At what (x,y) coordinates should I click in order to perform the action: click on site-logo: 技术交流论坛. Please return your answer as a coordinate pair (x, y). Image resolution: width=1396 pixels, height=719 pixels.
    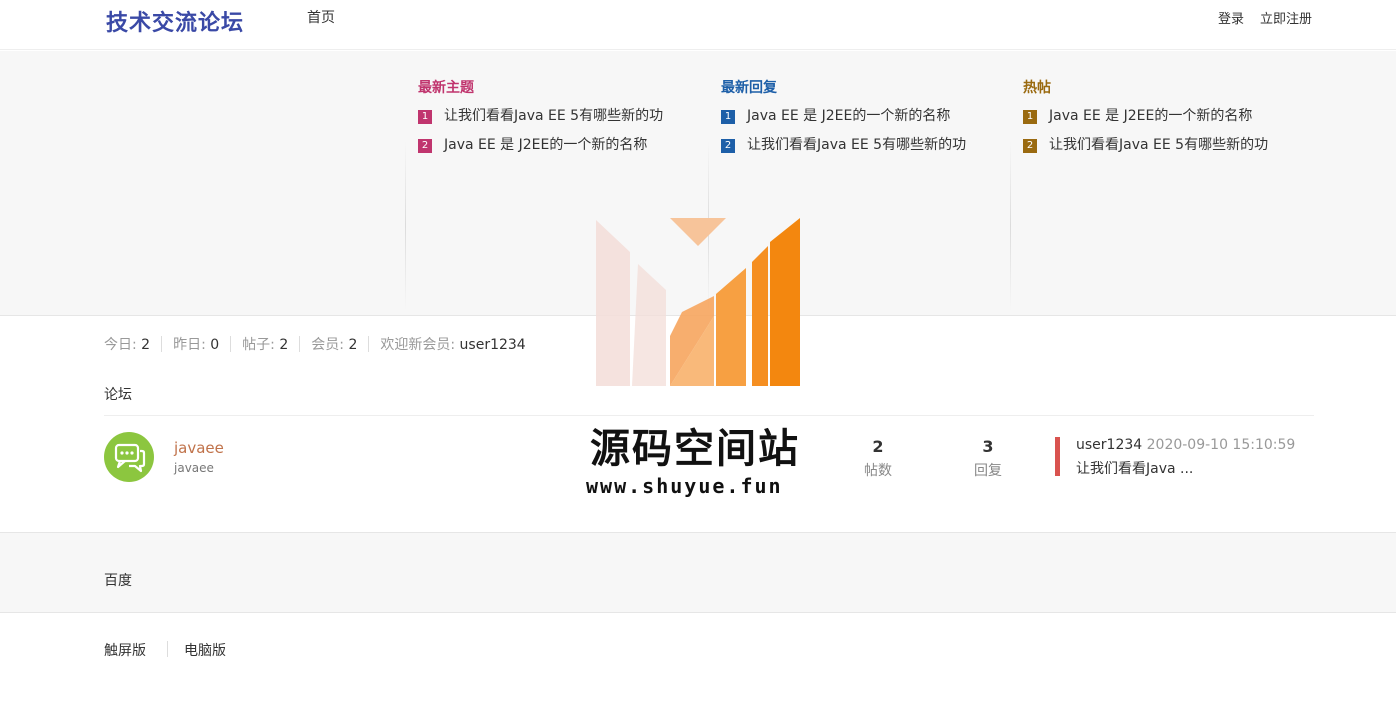
    Looking at the image, I should click on (175, 21).